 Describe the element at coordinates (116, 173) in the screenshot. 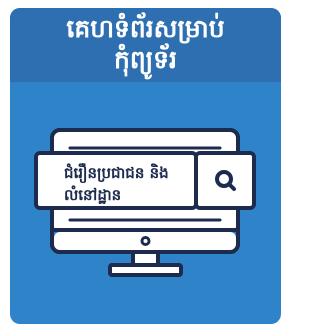

I see `search-text-line1: ជំរឿនប្រជាជន និង` at that location.